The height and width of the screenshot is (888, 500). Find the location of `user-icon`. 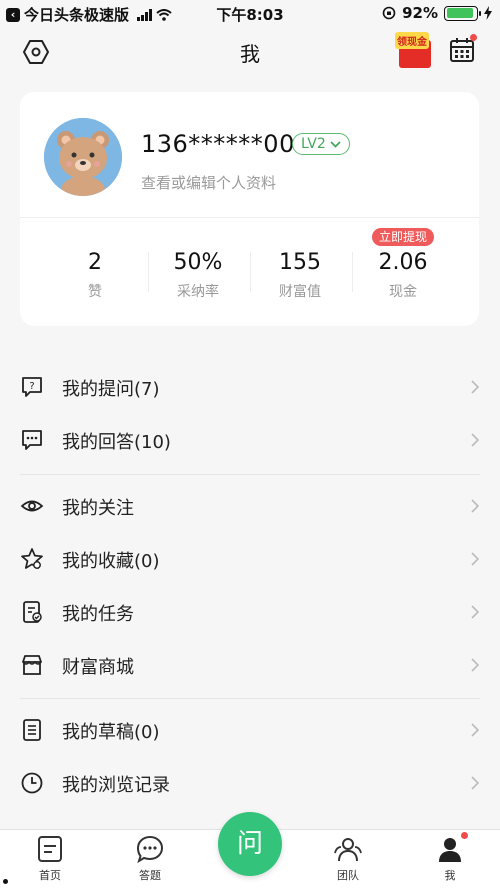

user-icon is located at coordinates (450, 850).